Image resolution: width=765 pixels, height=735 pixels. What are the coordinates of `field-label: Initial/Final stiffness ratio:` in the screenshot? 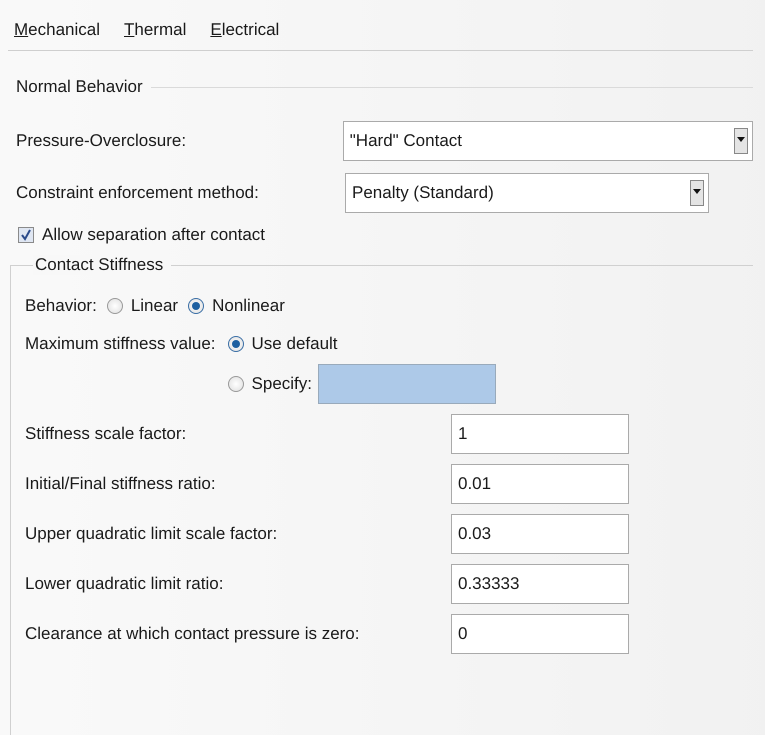 It's located at (121, 484).